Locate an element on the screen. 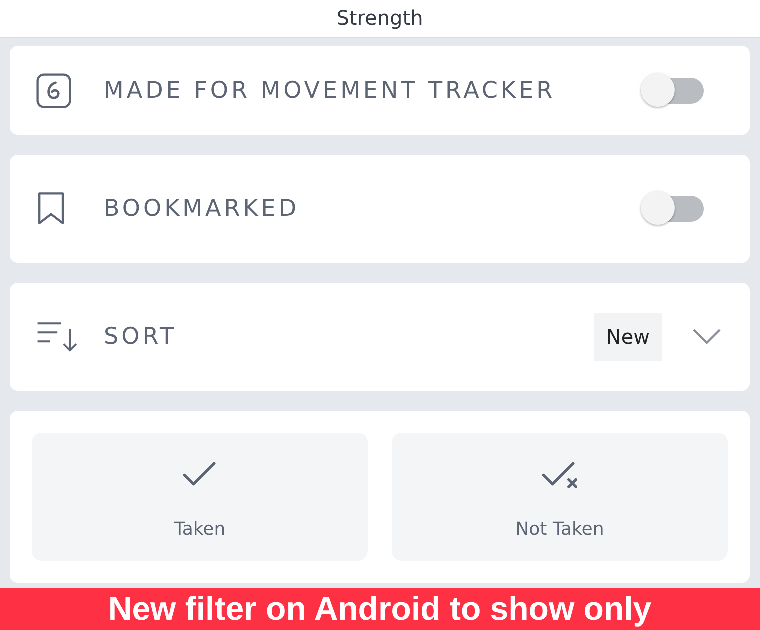 This screenshot has height=630, width=760. filter-label: BOOKMARKED is located at coordinates (202, 209).